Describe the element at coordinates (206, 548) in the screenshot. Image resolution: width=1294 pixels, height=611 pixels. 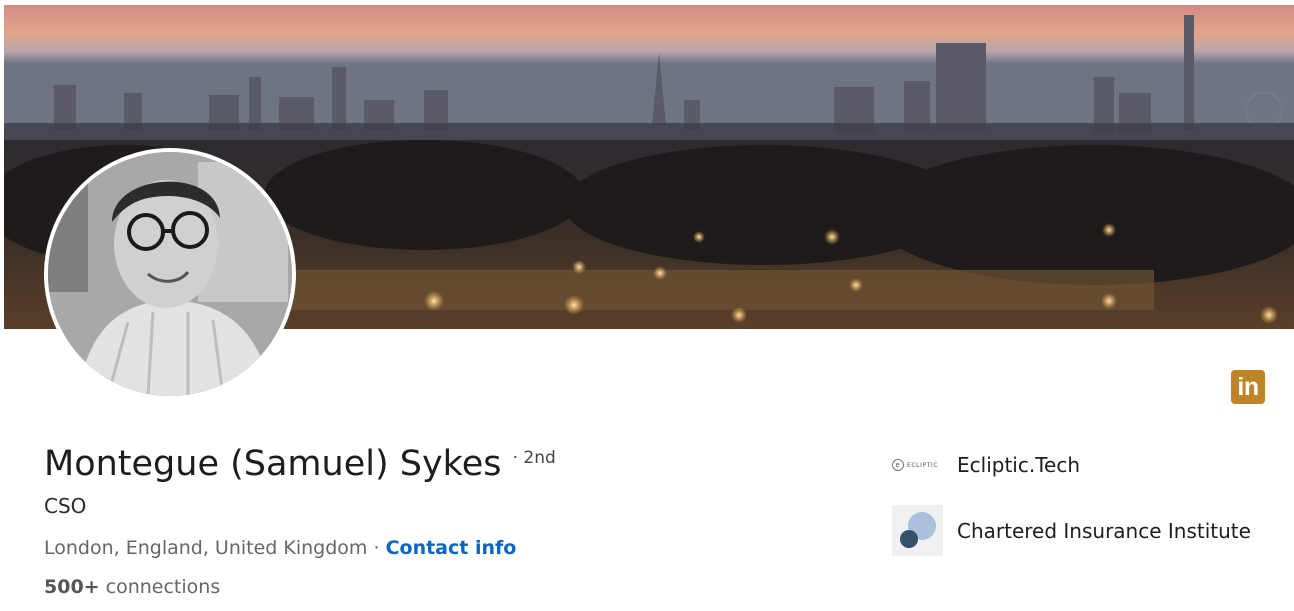
I see `profile-location: London, England, United Kingdom` at that location.